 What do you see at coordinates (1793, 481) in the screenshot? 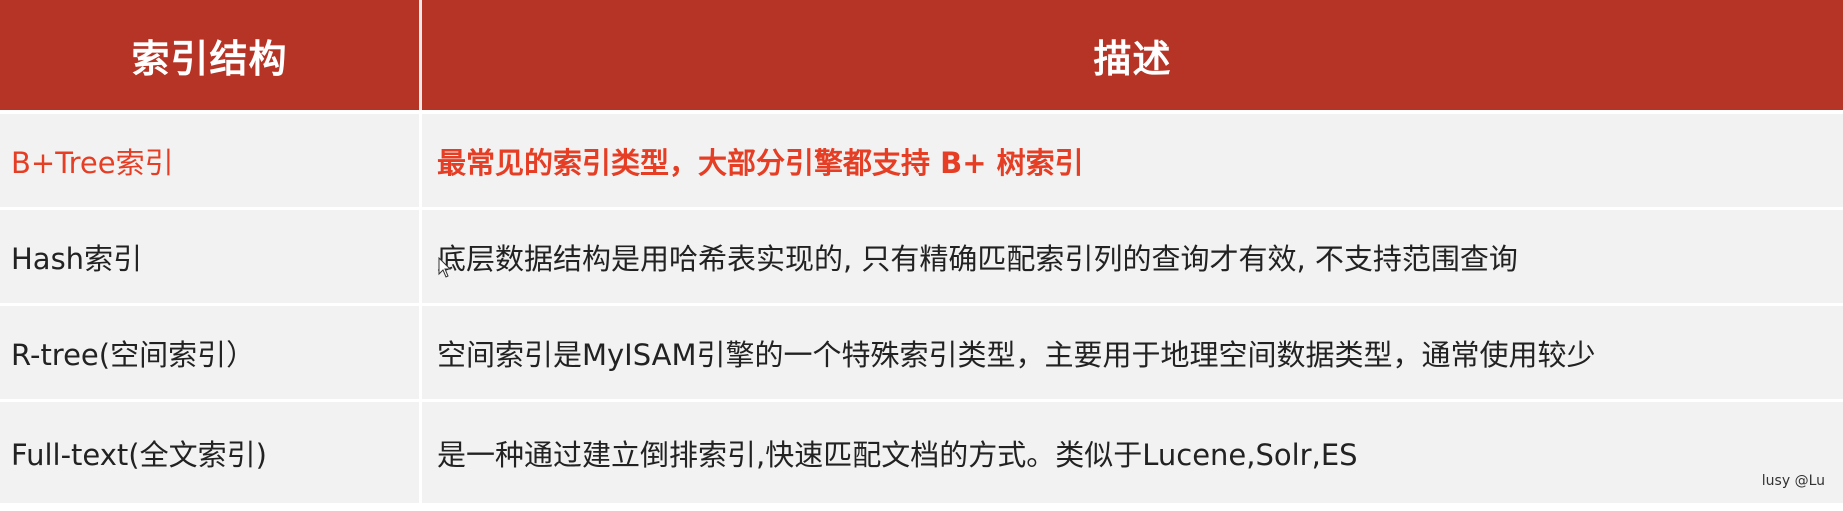
I see `watermark-text: lusy @Lu` at bounding box center [1793, 481].